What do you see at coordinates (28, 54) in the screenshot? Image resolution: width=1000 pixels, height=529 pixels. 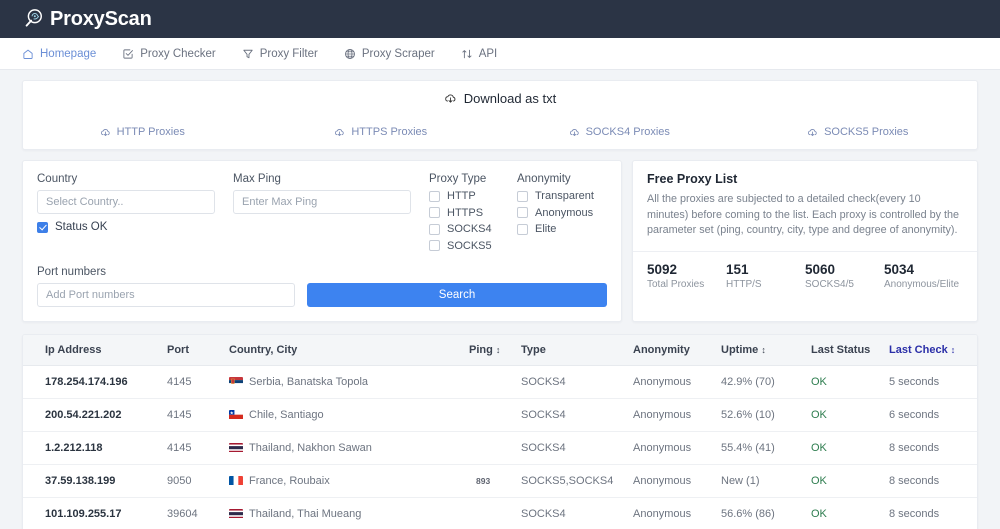 I see `home-icon` at bounding box center [28, 54].